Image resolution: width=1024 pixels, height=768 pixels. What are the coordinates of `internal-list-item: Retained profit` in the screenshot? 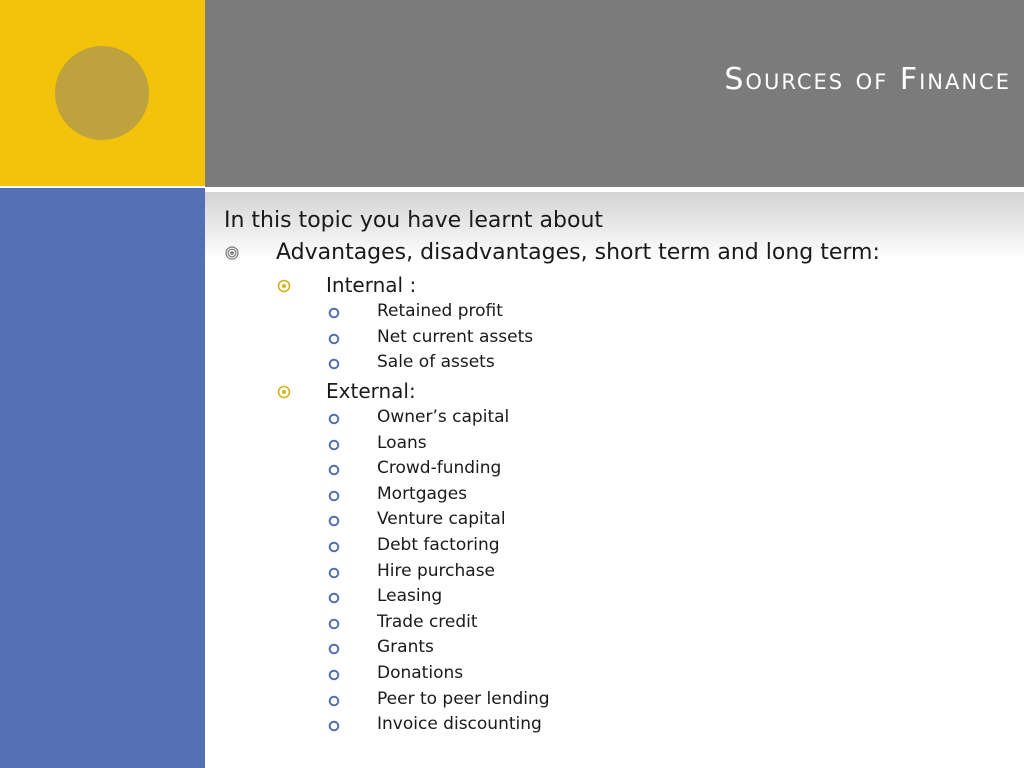 It's located at (440, 311).